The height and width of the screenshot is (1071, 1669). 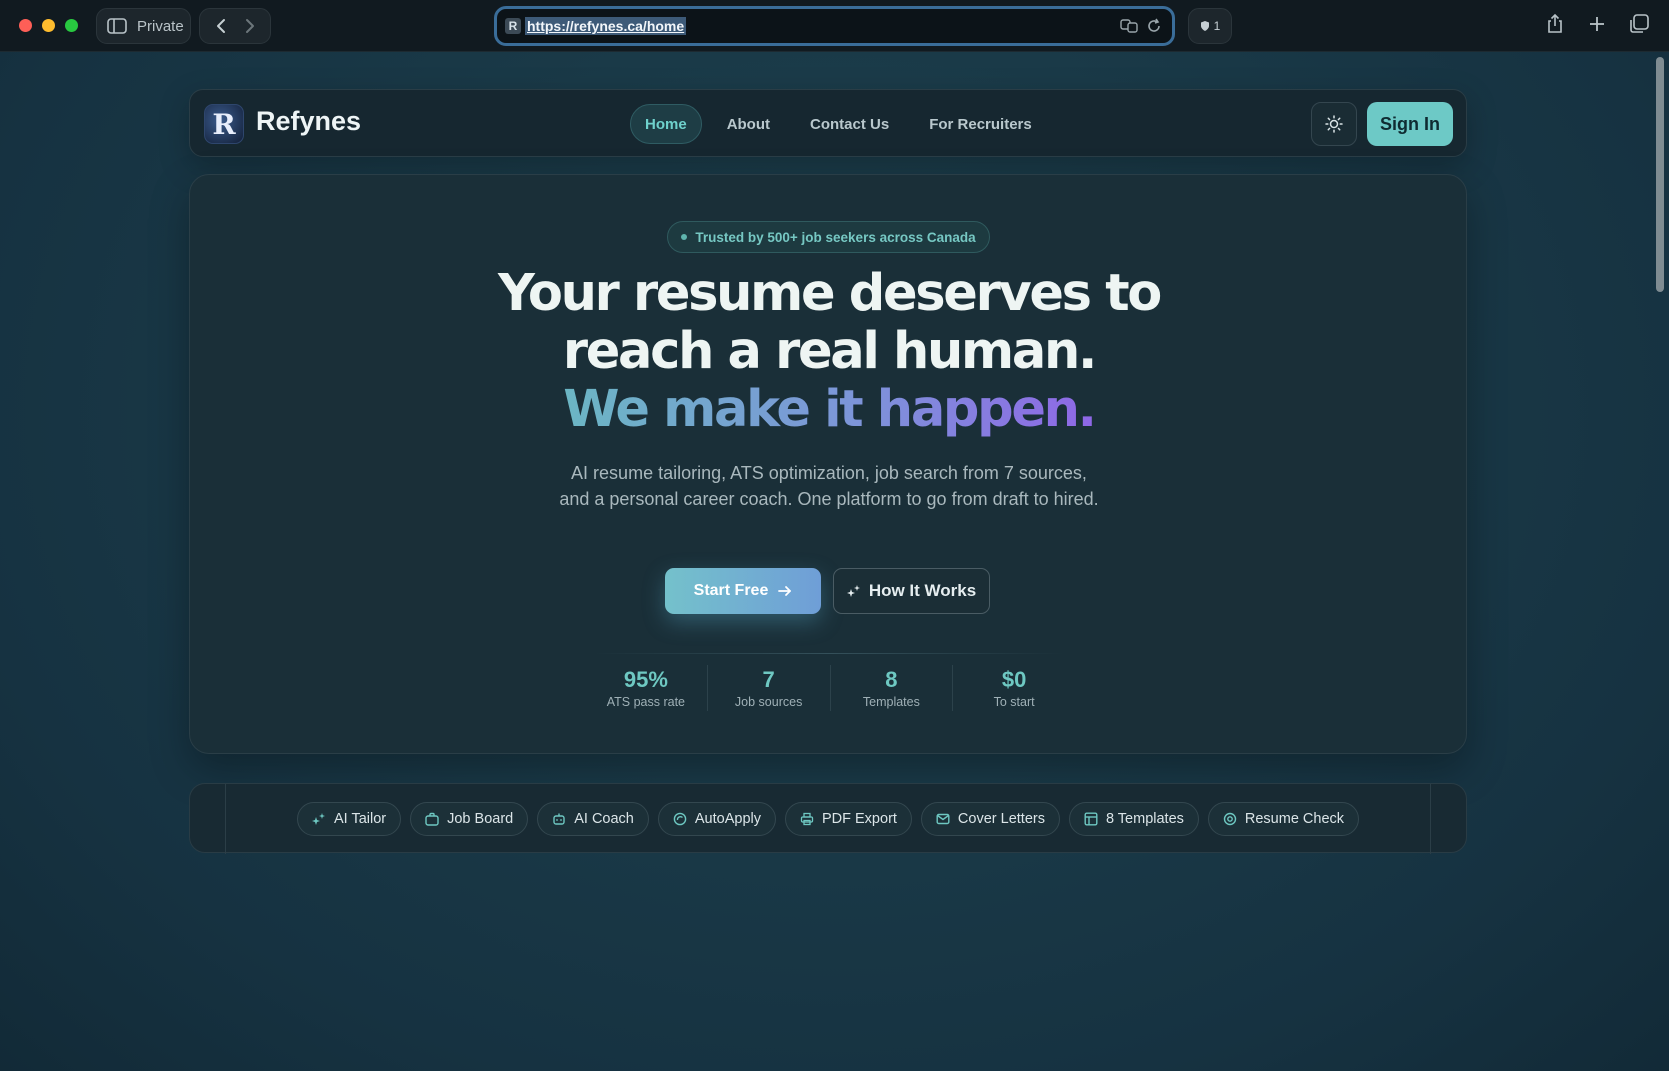 I want to click on brand-logo: R, so click(x=224, y=124).